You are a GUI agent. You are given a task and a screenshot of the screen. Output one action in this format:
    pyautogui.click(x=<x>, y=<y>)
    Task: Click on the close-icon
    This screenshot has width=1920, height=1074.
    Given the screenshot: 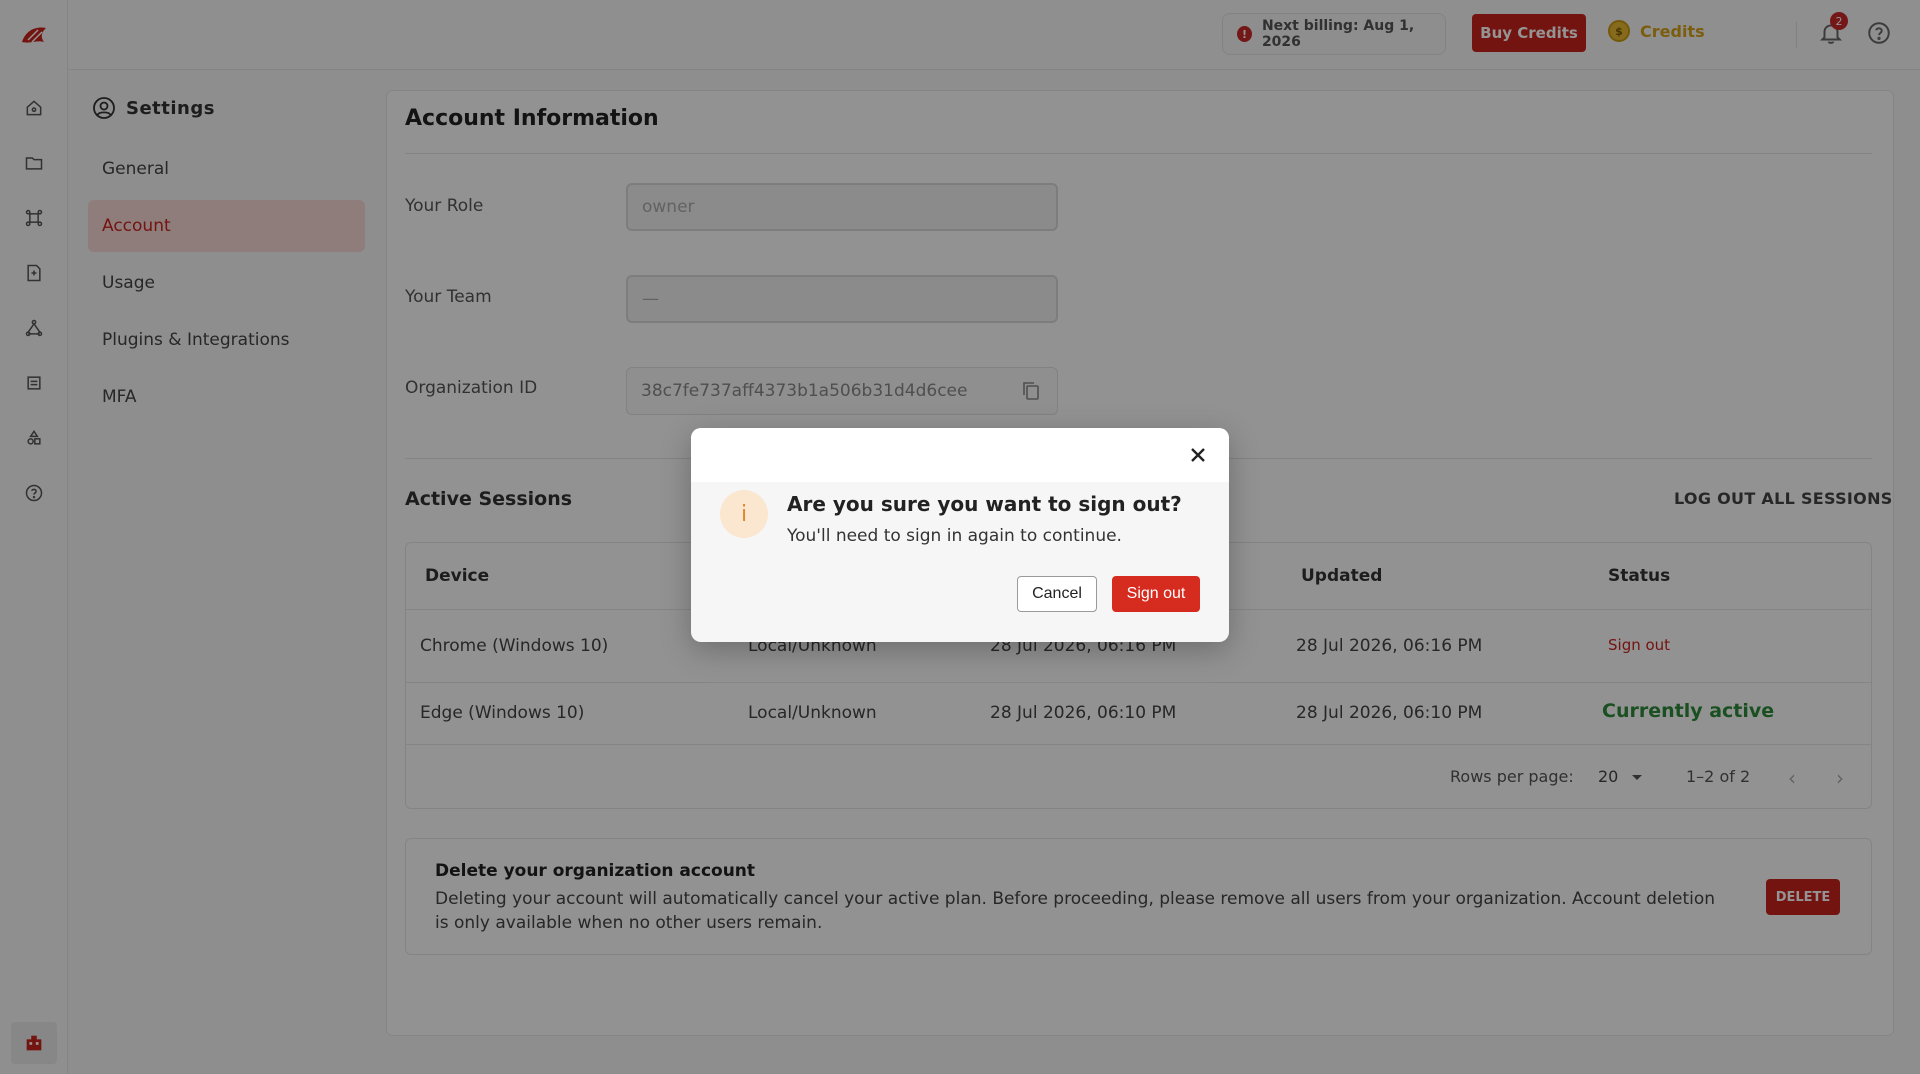 What is the action you would take?
    pyautogui.click(x=1198, y=455)
    